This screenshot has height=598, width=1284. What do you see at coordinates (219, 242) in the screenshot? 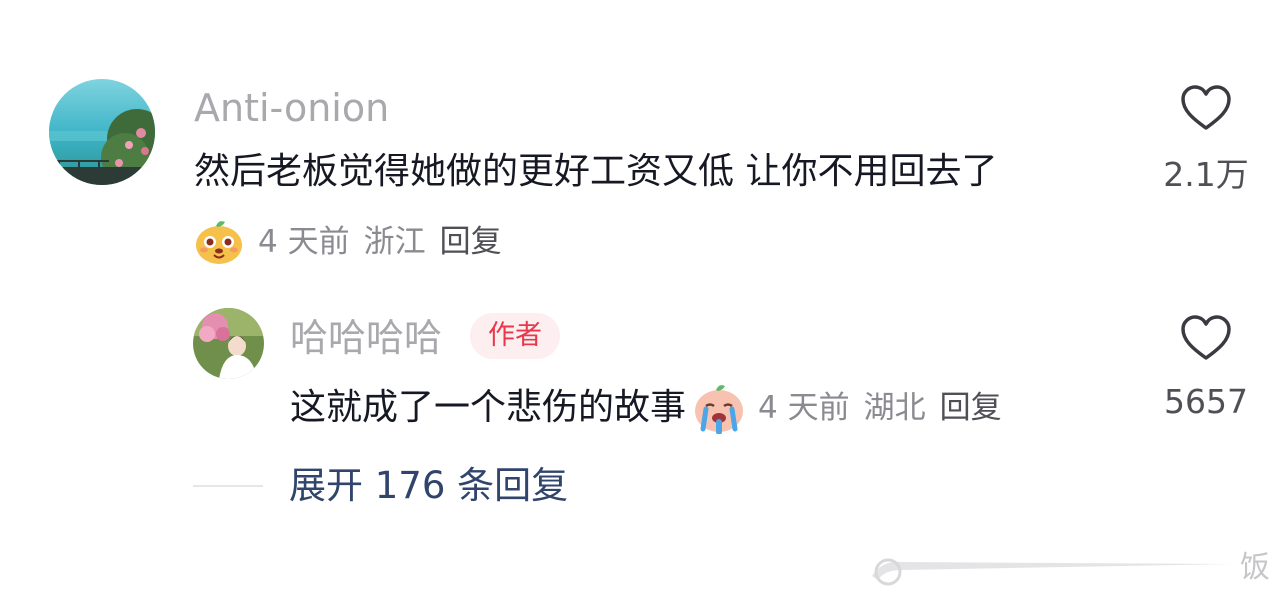
I see `dog-sticker-icon` at bounding box center [219, 242].